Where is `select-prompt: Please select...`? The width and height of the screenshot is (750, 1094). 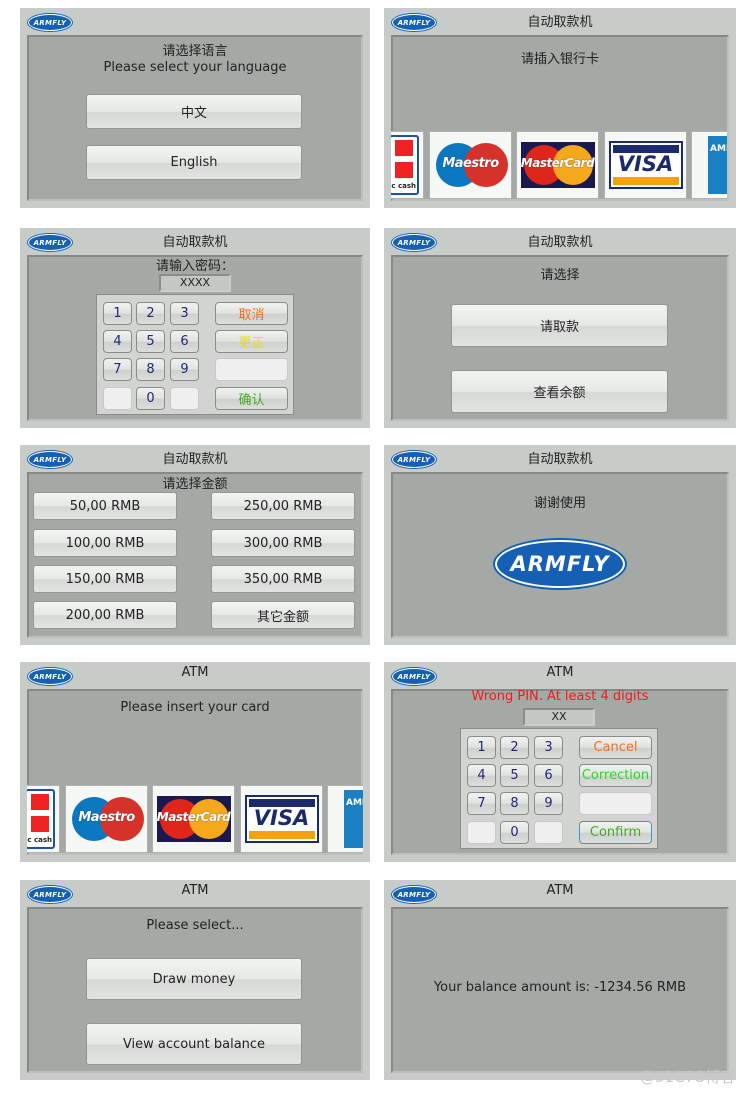 select-prompt: Please select... is located at coordinates (195, 925).